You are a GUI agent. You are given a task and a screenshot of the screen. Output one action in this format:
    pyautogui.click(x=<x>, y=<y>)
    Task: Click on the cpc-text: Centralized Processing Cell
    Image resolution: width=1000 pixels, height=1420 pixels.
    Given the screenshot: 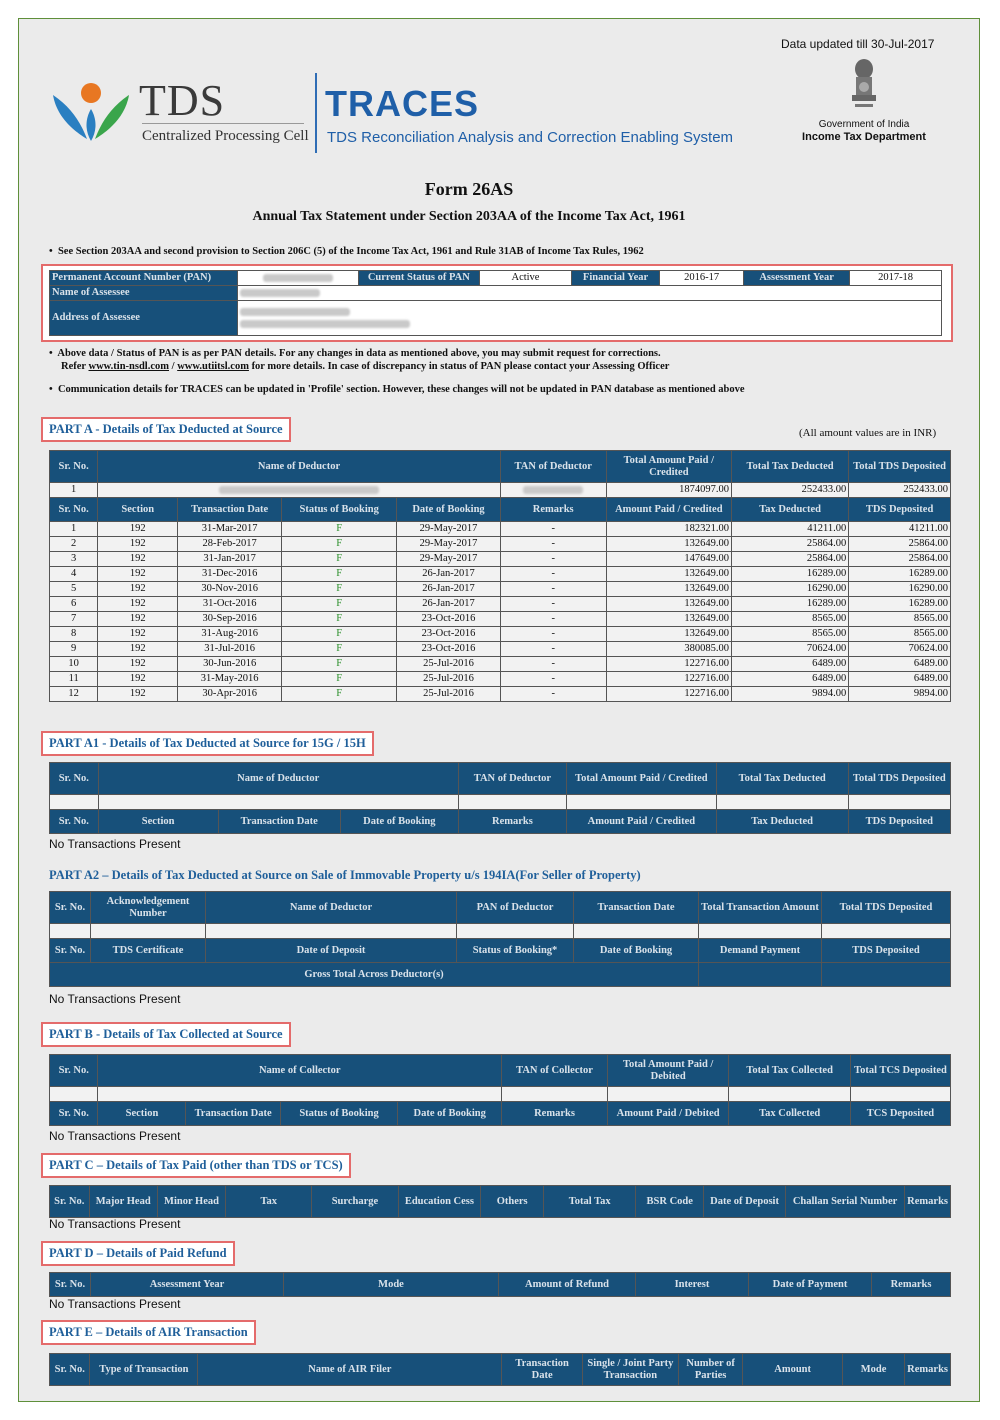 What is the action you would take?
    pyautogui.click(x=225, y=136)
    